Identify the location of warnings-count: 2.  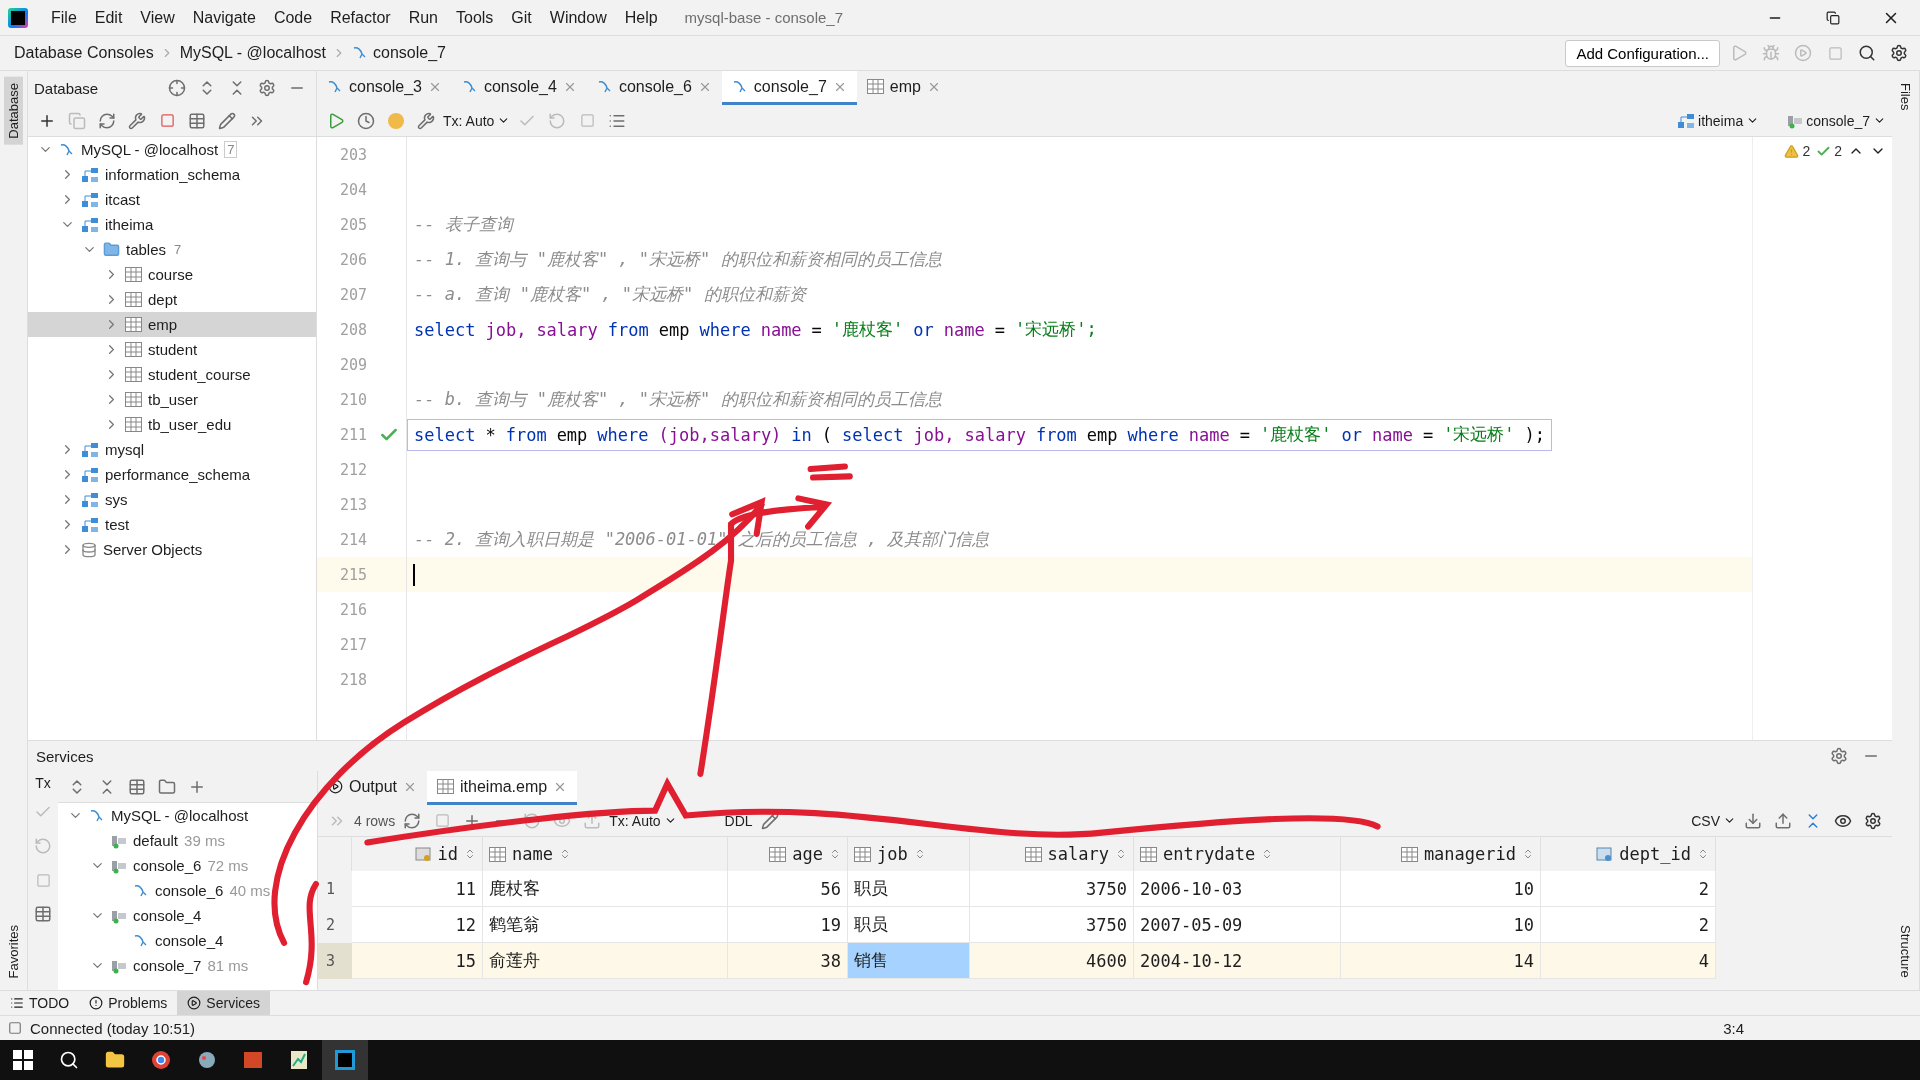
(1797, 151).